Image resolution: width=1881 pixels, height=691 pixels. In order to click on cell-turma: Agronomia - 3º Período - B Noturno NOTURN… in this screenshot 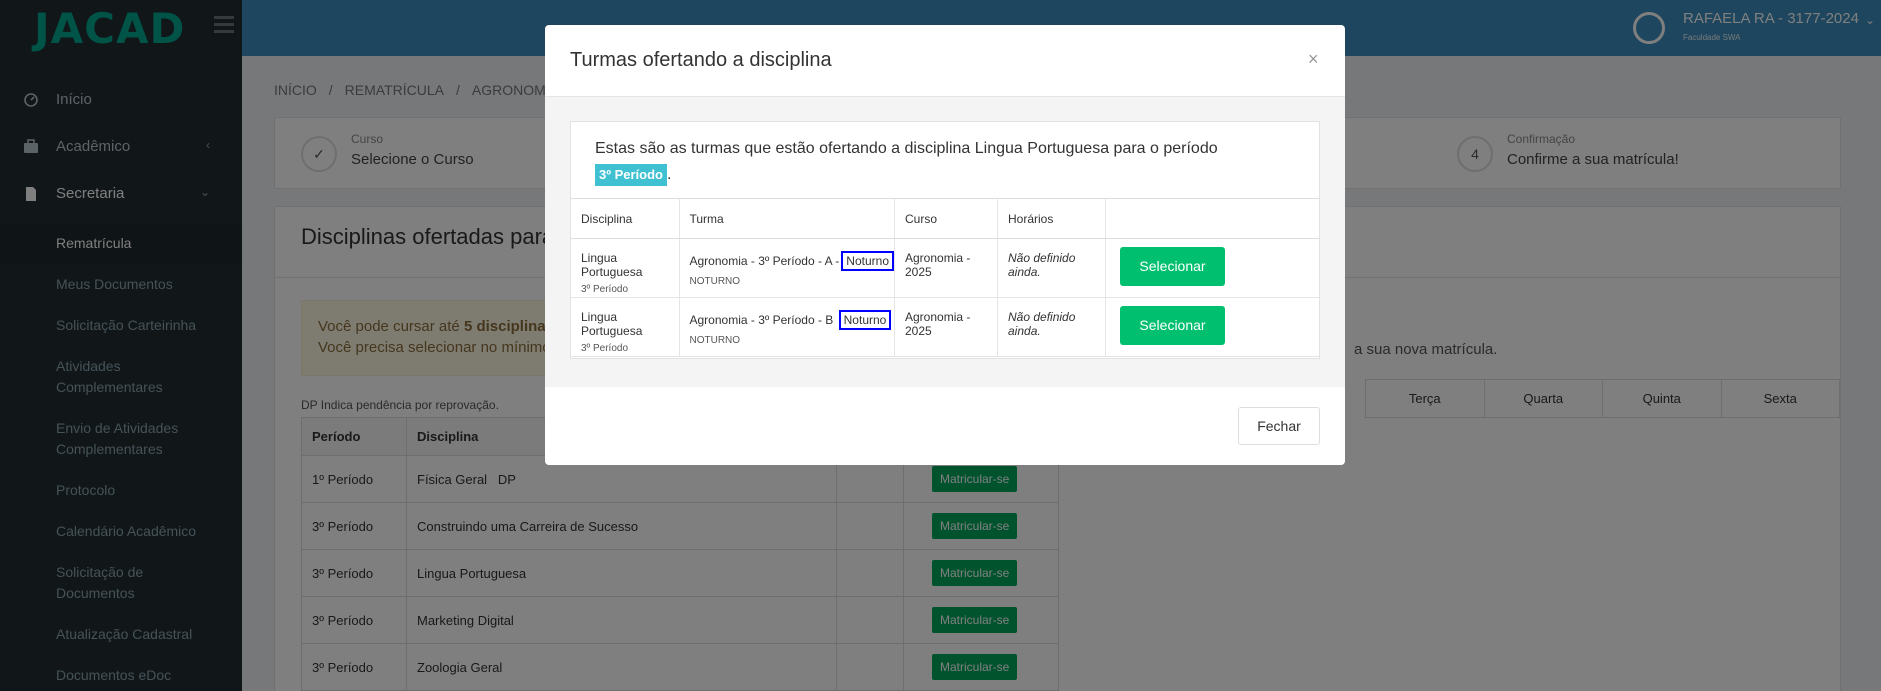, I will do `click(787, 327)`.